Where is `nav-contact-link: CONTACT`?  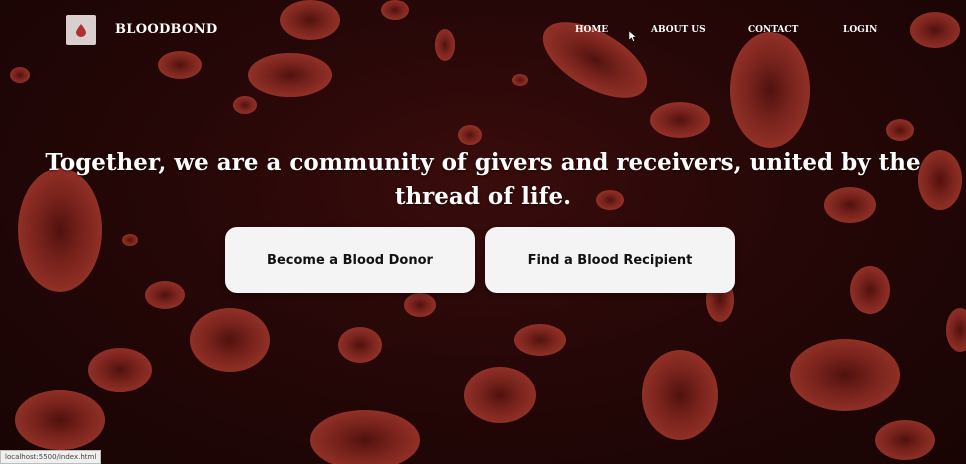
nav-contact-link: CONTACT is located at coordinates (773, 30).